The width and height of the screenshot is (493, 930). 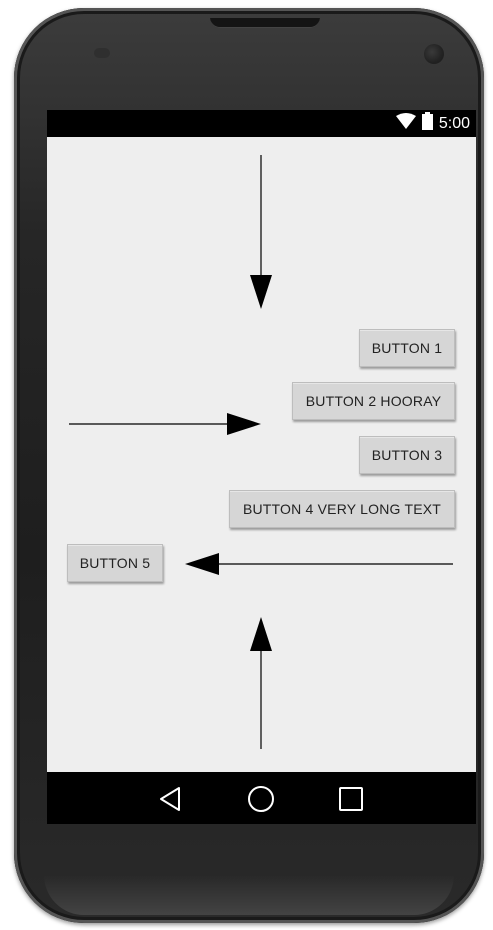 What do you see at coordinates (170, 799) in the screenshot?
I see `back-icon` at bounding box center [170, 799].